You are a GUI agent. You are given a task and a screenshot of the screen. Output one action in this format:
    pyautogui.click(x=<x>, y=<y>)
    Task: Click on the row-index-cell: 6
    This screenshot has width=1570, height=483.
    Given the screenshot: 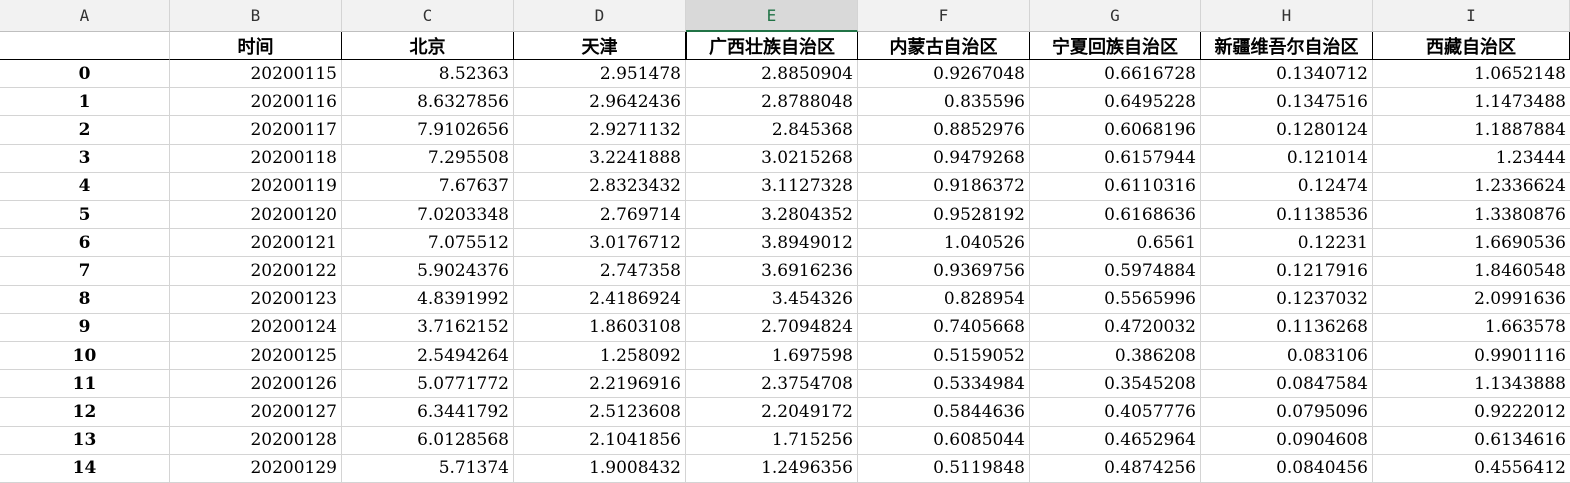 What is the action you would take?
    pyautogui.click(x=85, y=243)
    